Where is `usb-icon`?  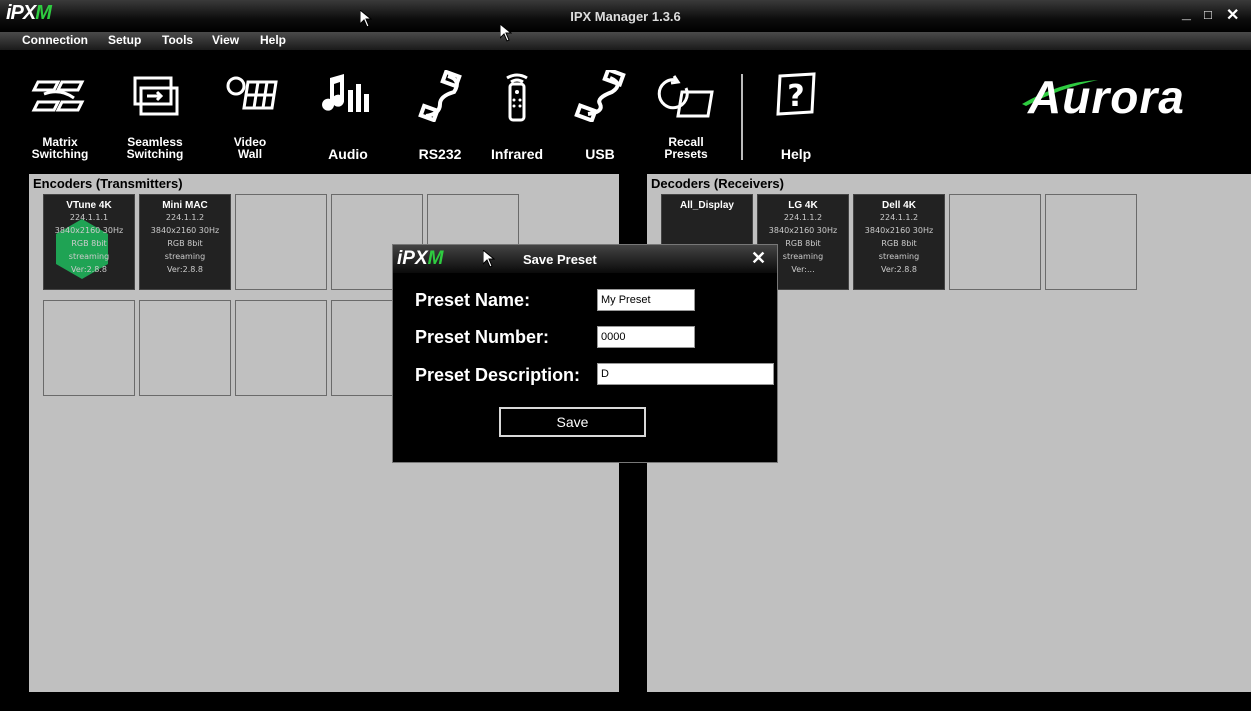 usb-icon is located at coordinates (600, 96).